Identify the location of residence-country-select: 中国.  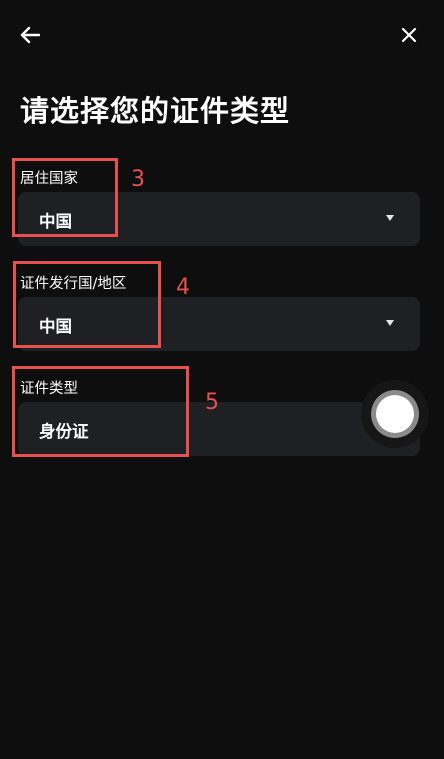
(219, 219).